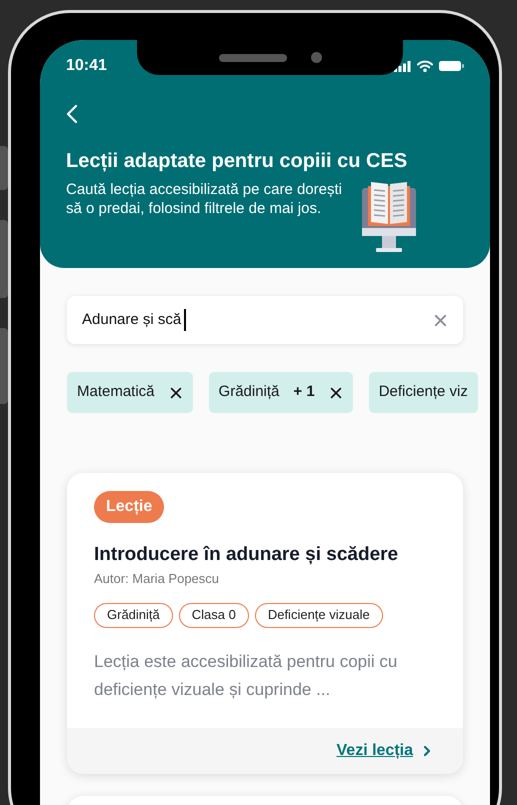  Describe the element at coordinates (374, 750) in the screenshot. I see `view-lesson-link: Vezi lecția` at that location.